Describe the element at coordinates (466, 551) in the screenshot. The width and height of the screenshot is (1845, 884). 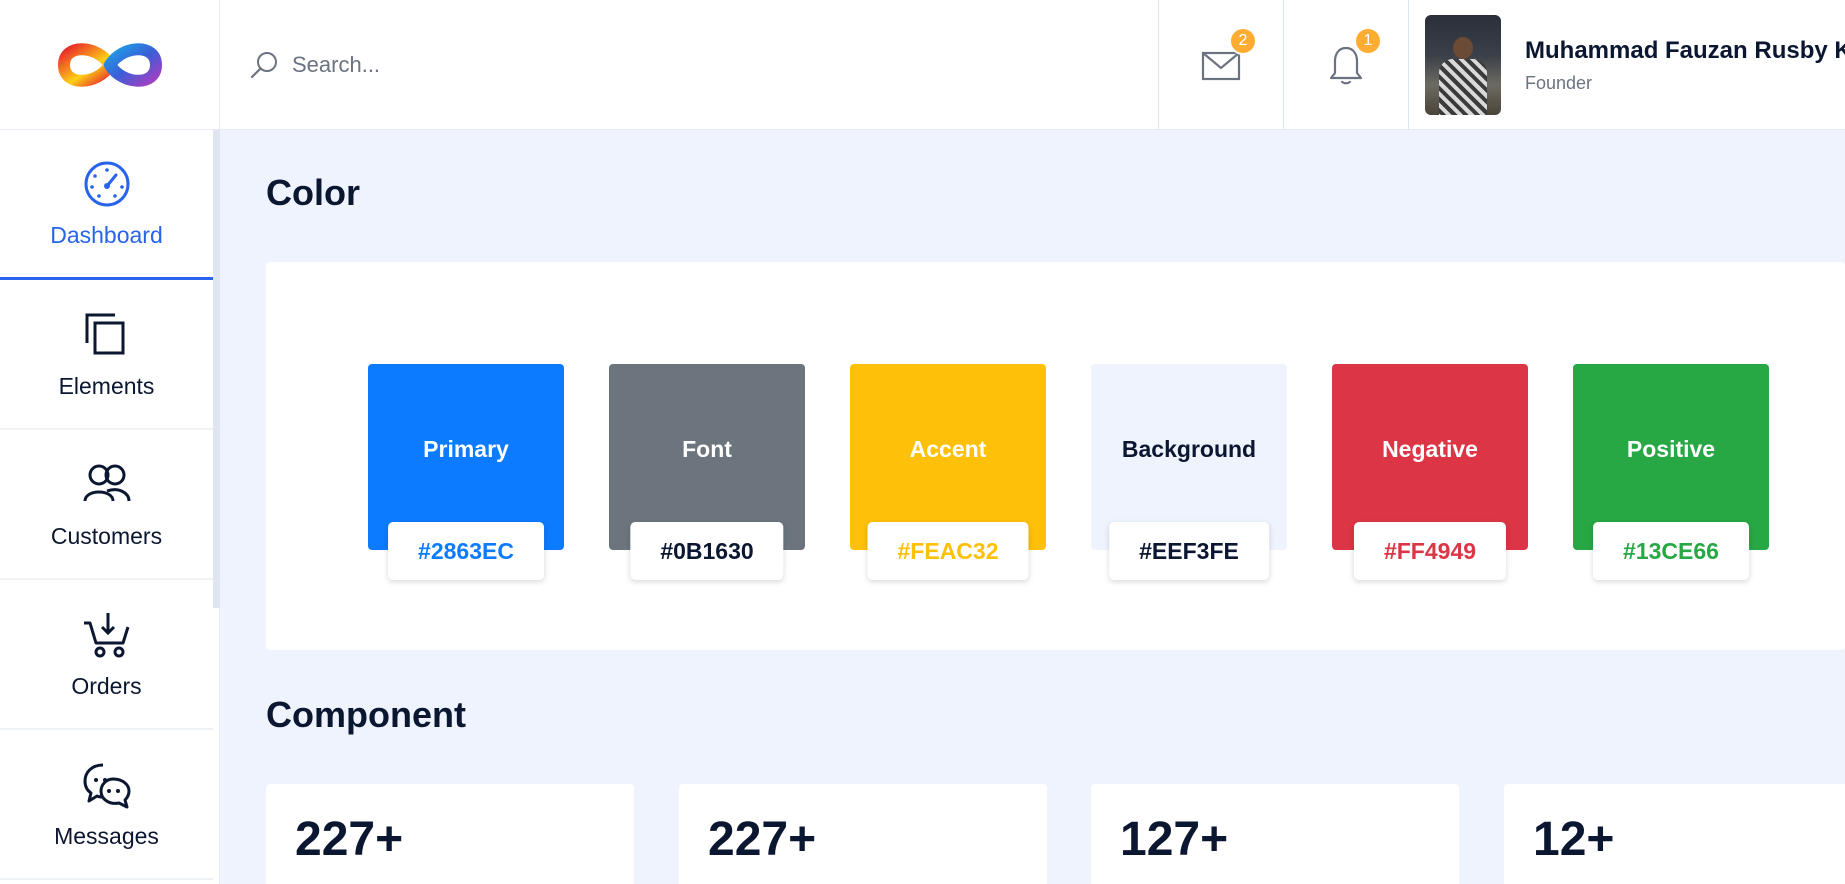
I see `swatch-code: #2863EC` at that location.